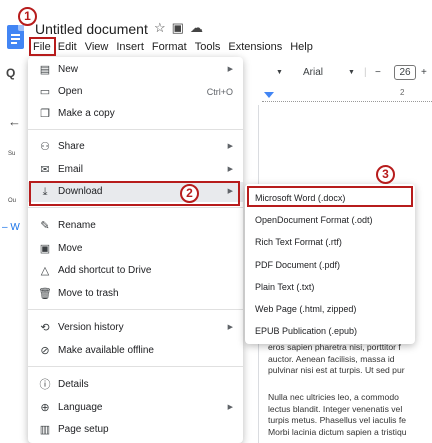  I want to click on step-badge-3: 3, so click(385, 174).